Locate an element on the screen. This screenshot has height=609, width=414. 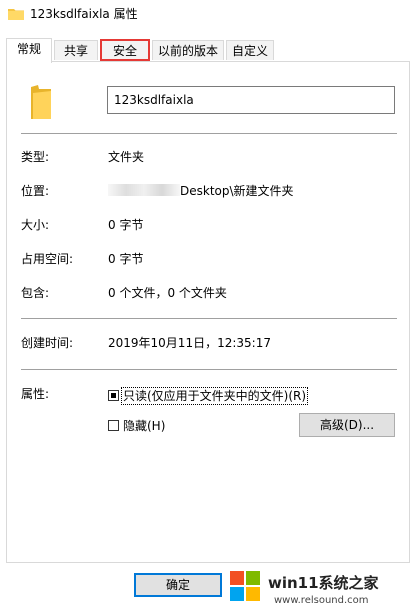
hidden-checkbox: 隐藏(H) is located at coordinates (136, 427).